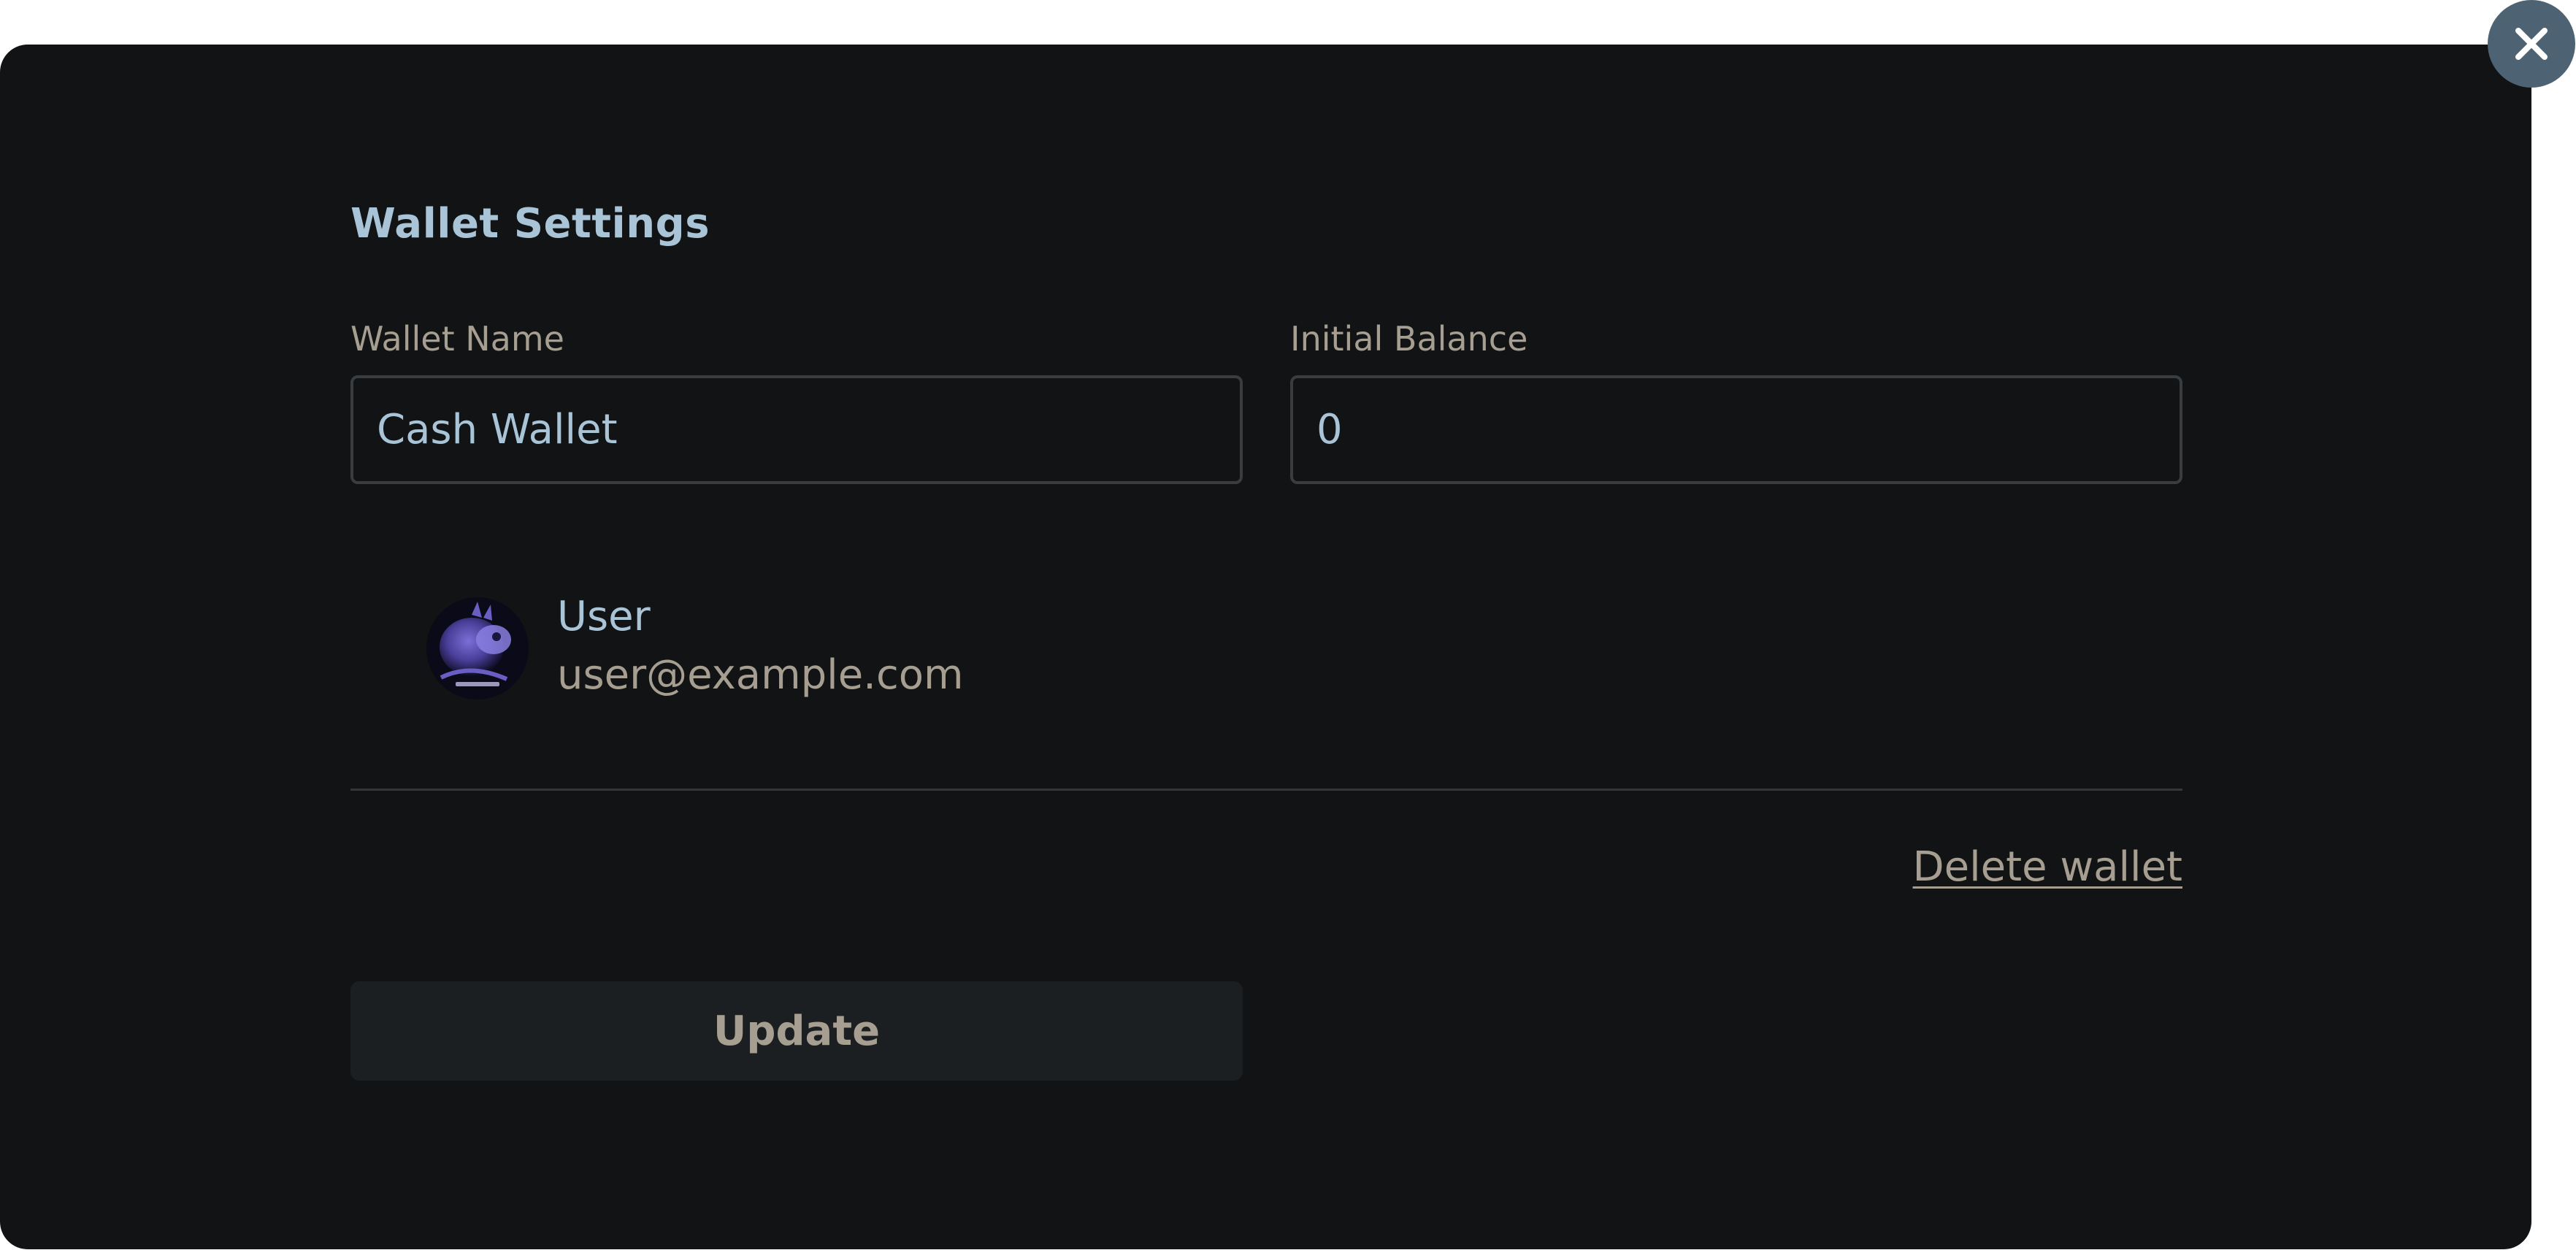 The height and width of the screenshot is (1250, 2576). Describe the element at coordinates (457, 338) in the screenshot. I see `wallet-name-label: Wallet Name` at that location.